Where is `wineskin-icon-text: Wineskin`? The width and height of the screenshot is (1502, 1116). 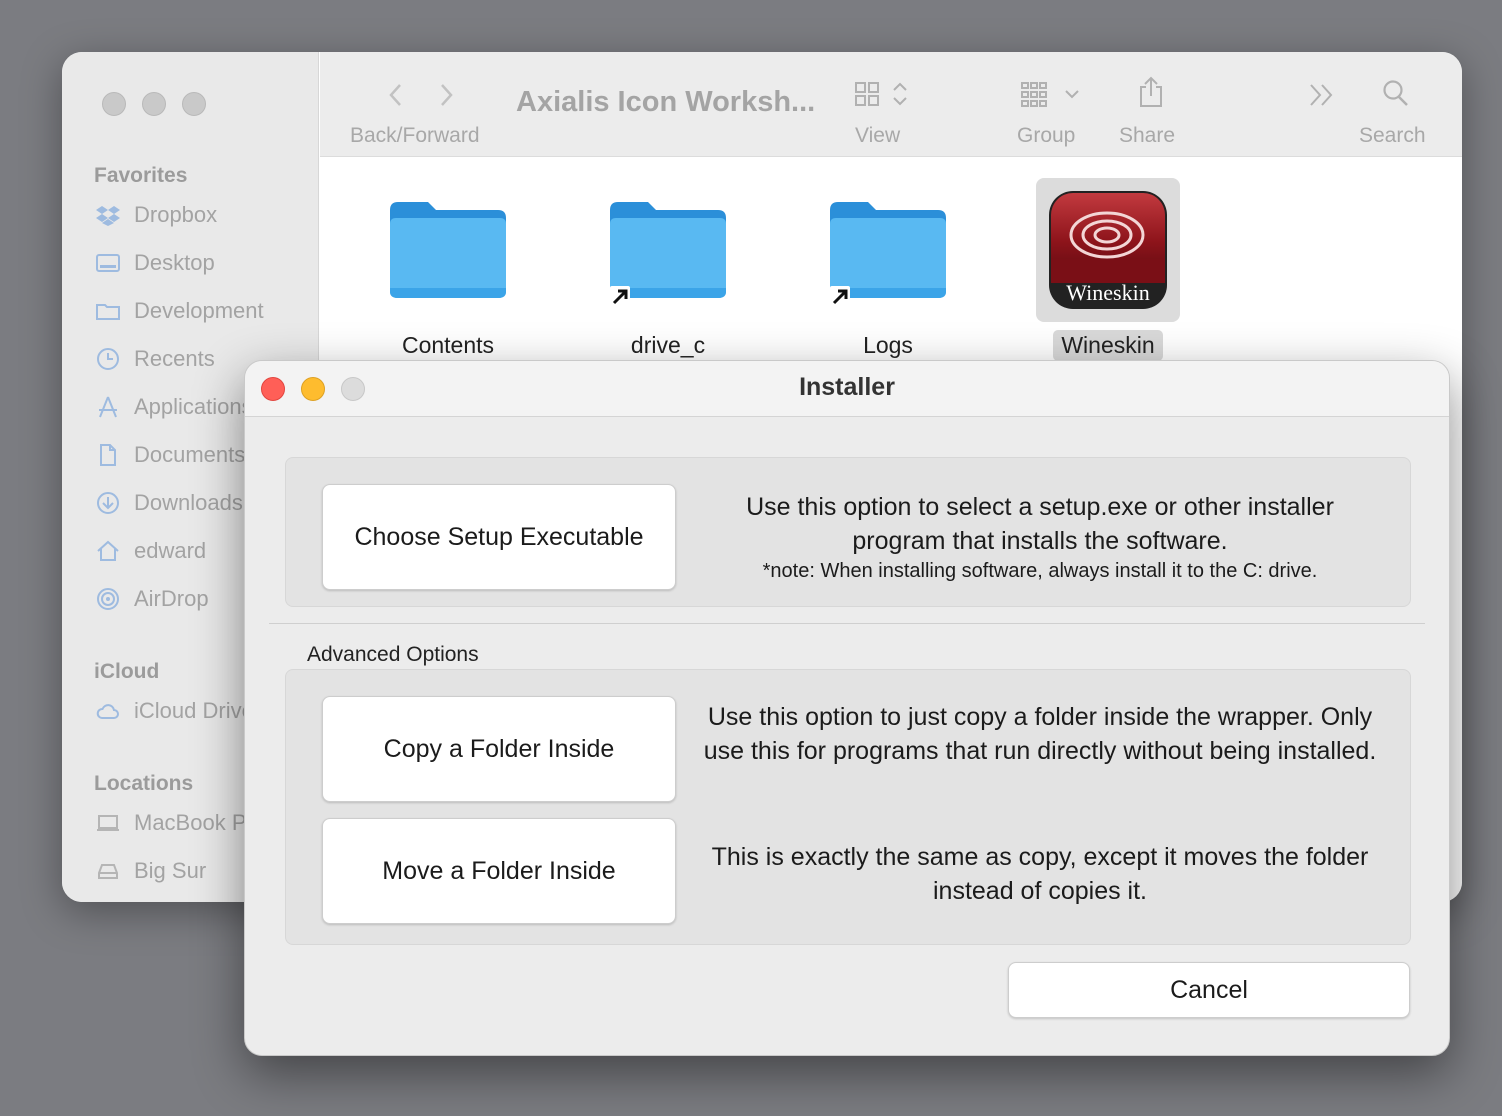 wineskin-icon-text: Wineskin is located at coordinates (1108, 292).